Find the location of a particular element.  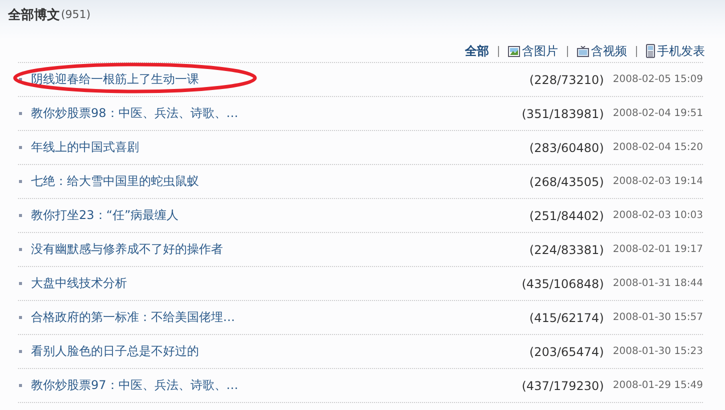

post-title-link: 教你打坐23：“任”病最缠人 is located at coordinates (105, 215).